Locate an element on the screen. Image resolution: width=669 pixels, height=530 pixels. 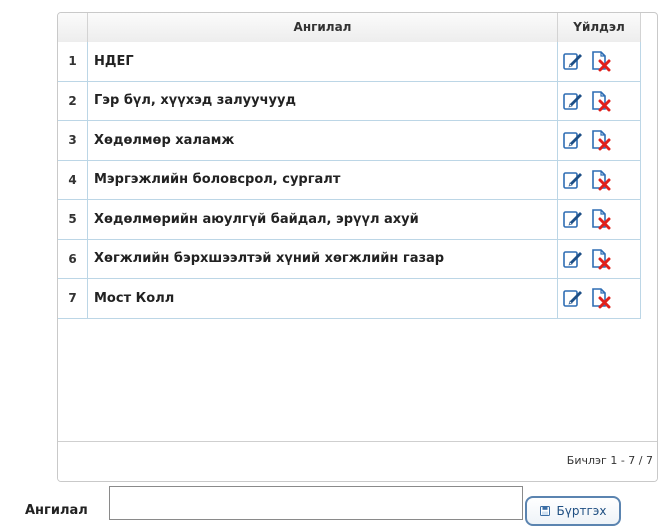
save-button: Бүртгэх is located at coordinates (573, 511).